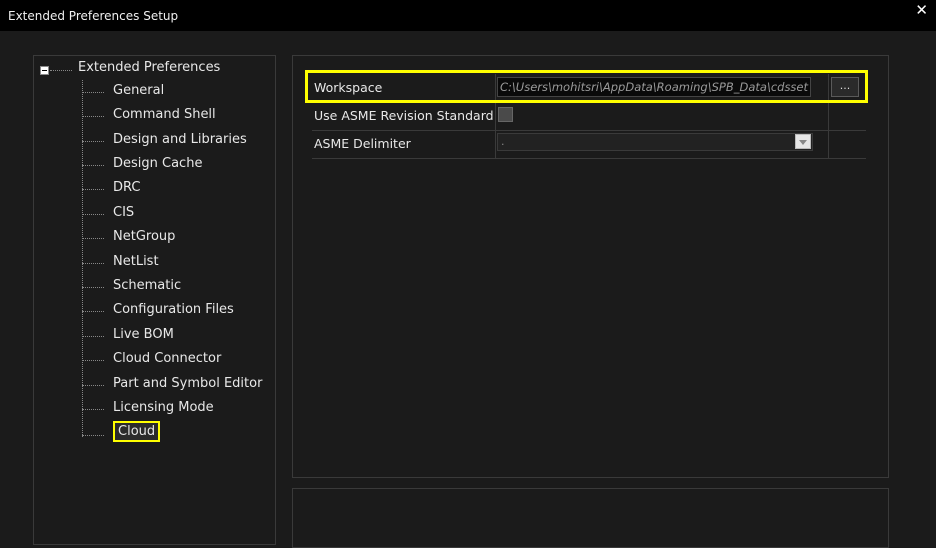 The width and height of the screenshot is (936, 548). I want to click on tree-item-licensing-mode: Licensing Mode, so click(177, 409).